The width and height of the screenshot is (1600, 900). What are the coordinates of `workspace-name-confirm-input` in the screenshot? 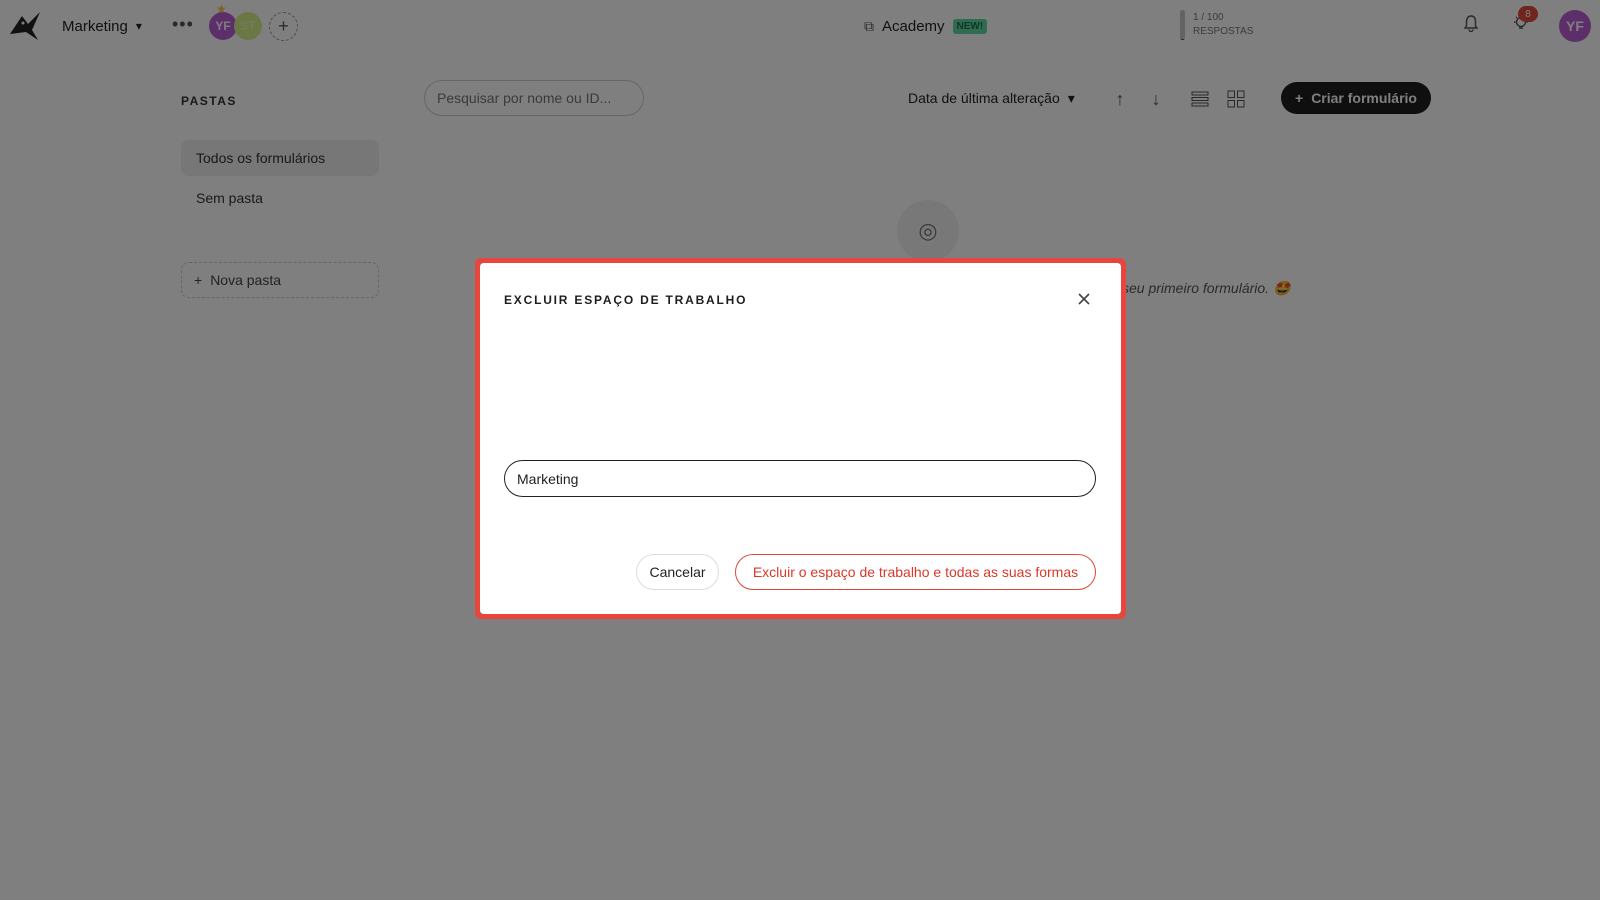 It's located at (800, 478).